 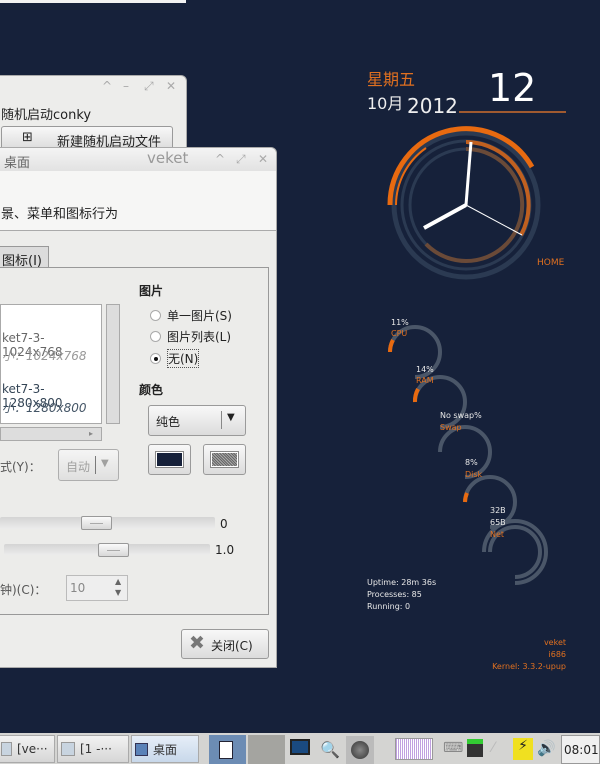 I want to click on interval-label: 钟)(C)：, so click(x=23, y=590).